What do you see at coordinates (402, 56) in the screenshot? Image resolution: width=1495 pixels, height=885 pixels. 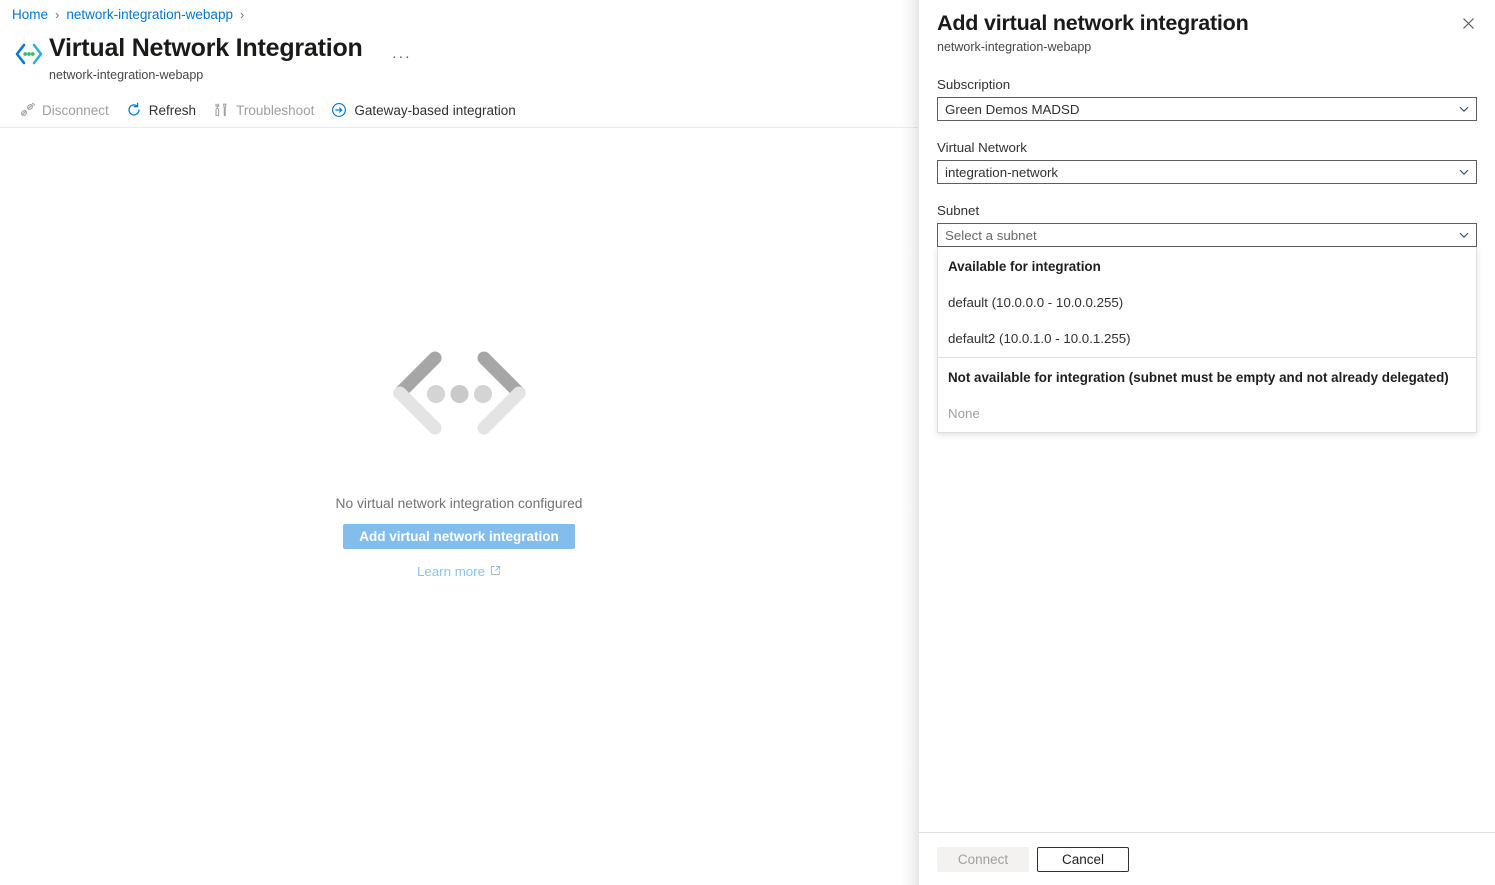 I see `more-menu-button: ···` at bounding box center [402, 56].